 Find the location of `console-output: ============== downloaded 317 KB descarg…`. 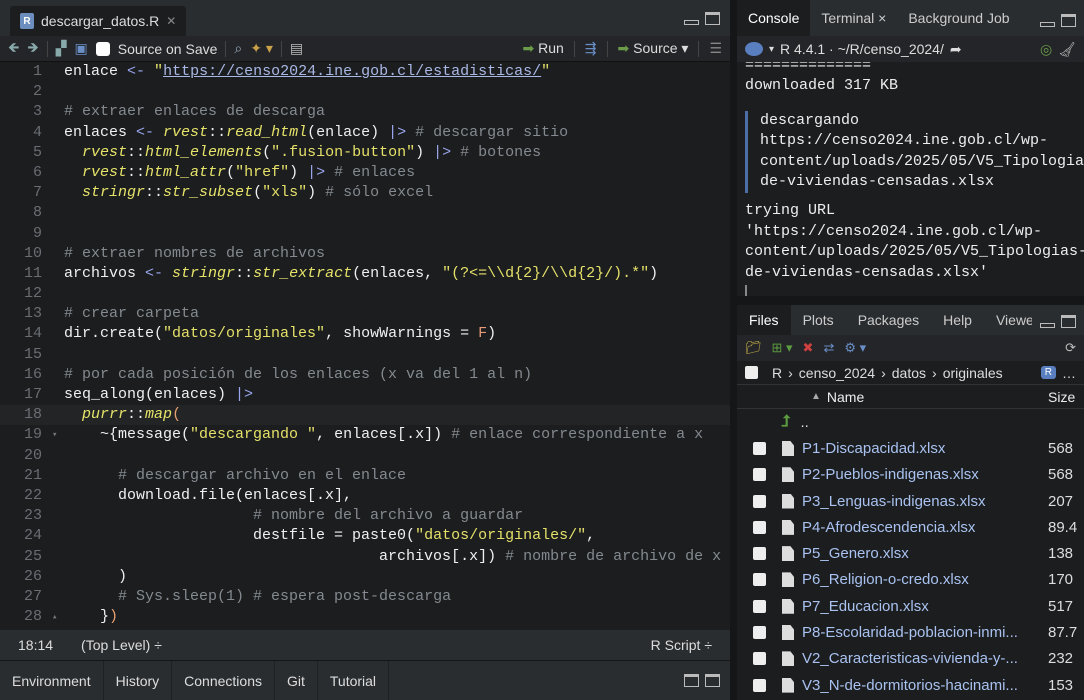

console-output: ============== downloaded 317 KB descarg… is located at coordinates (910, 179).